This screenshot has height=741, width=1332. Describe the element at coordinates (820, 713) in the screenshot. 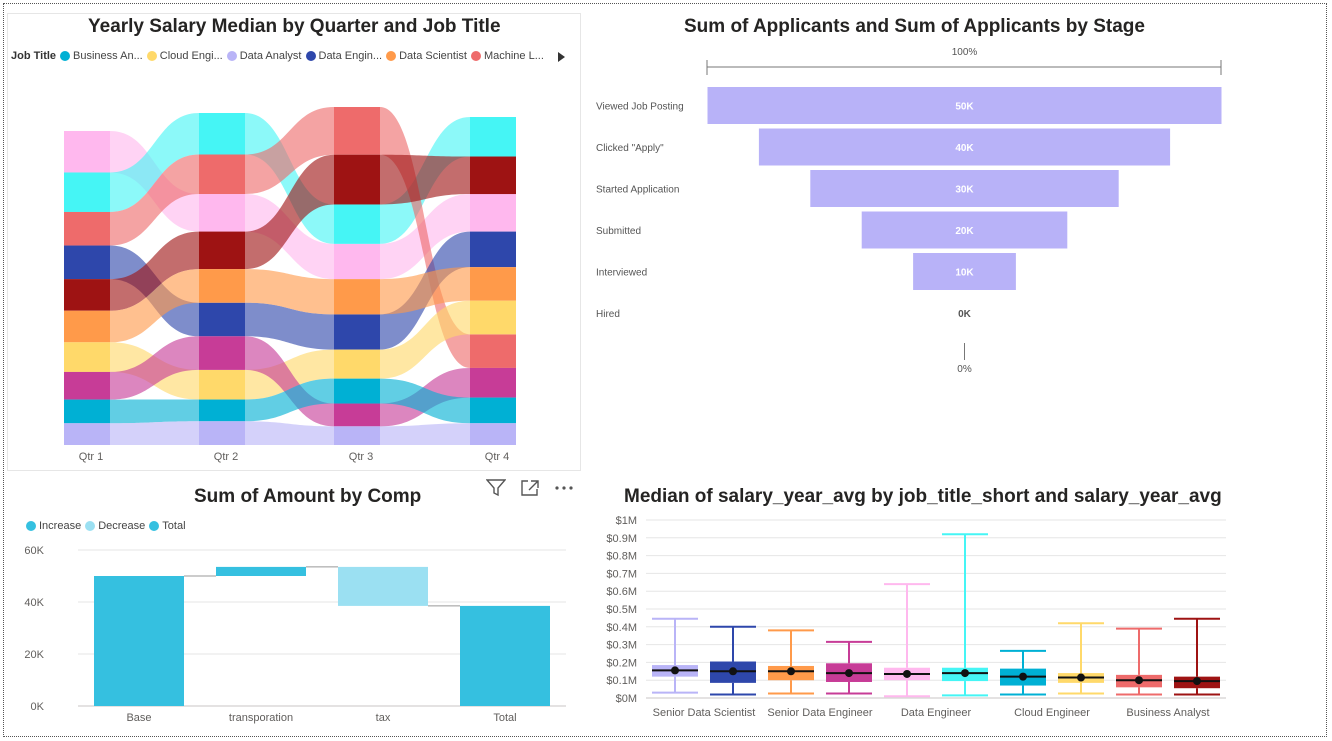

I see `x-tick-label: Senior Data Engineer` at that location.